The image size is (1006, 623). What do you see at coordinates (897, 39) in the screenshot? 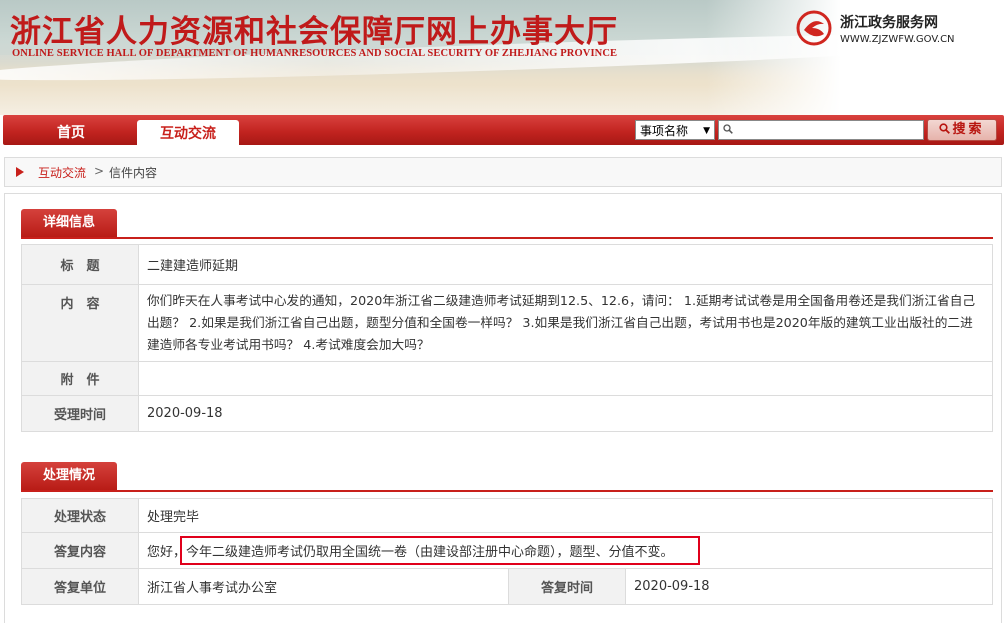
I see `portal-url: WWW.ZJZWFW.GOV.CN` at bounding box center [897, 39].